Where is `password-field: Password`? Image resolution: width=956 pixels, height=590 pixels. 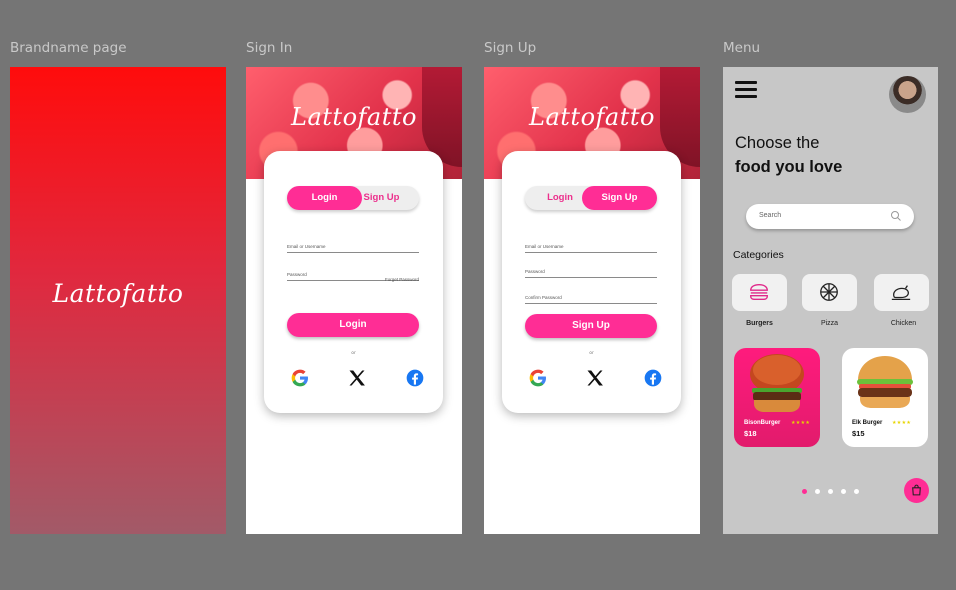 password-field: Password is located at coordinates (591, 268).